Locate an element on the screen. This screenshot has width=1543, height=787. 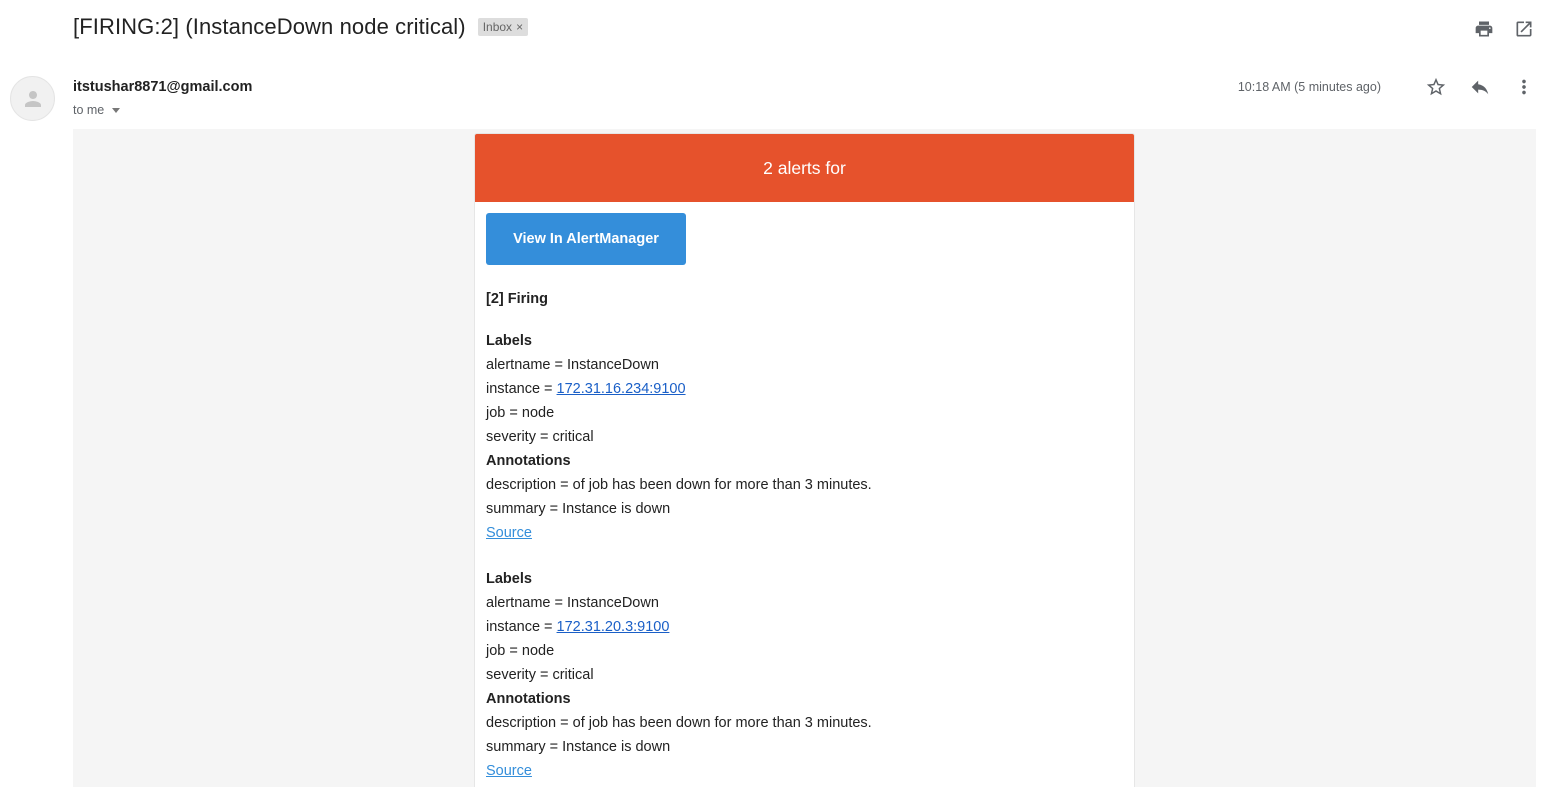
open-in-new-window-icon is located at coordinates (1524, 29).